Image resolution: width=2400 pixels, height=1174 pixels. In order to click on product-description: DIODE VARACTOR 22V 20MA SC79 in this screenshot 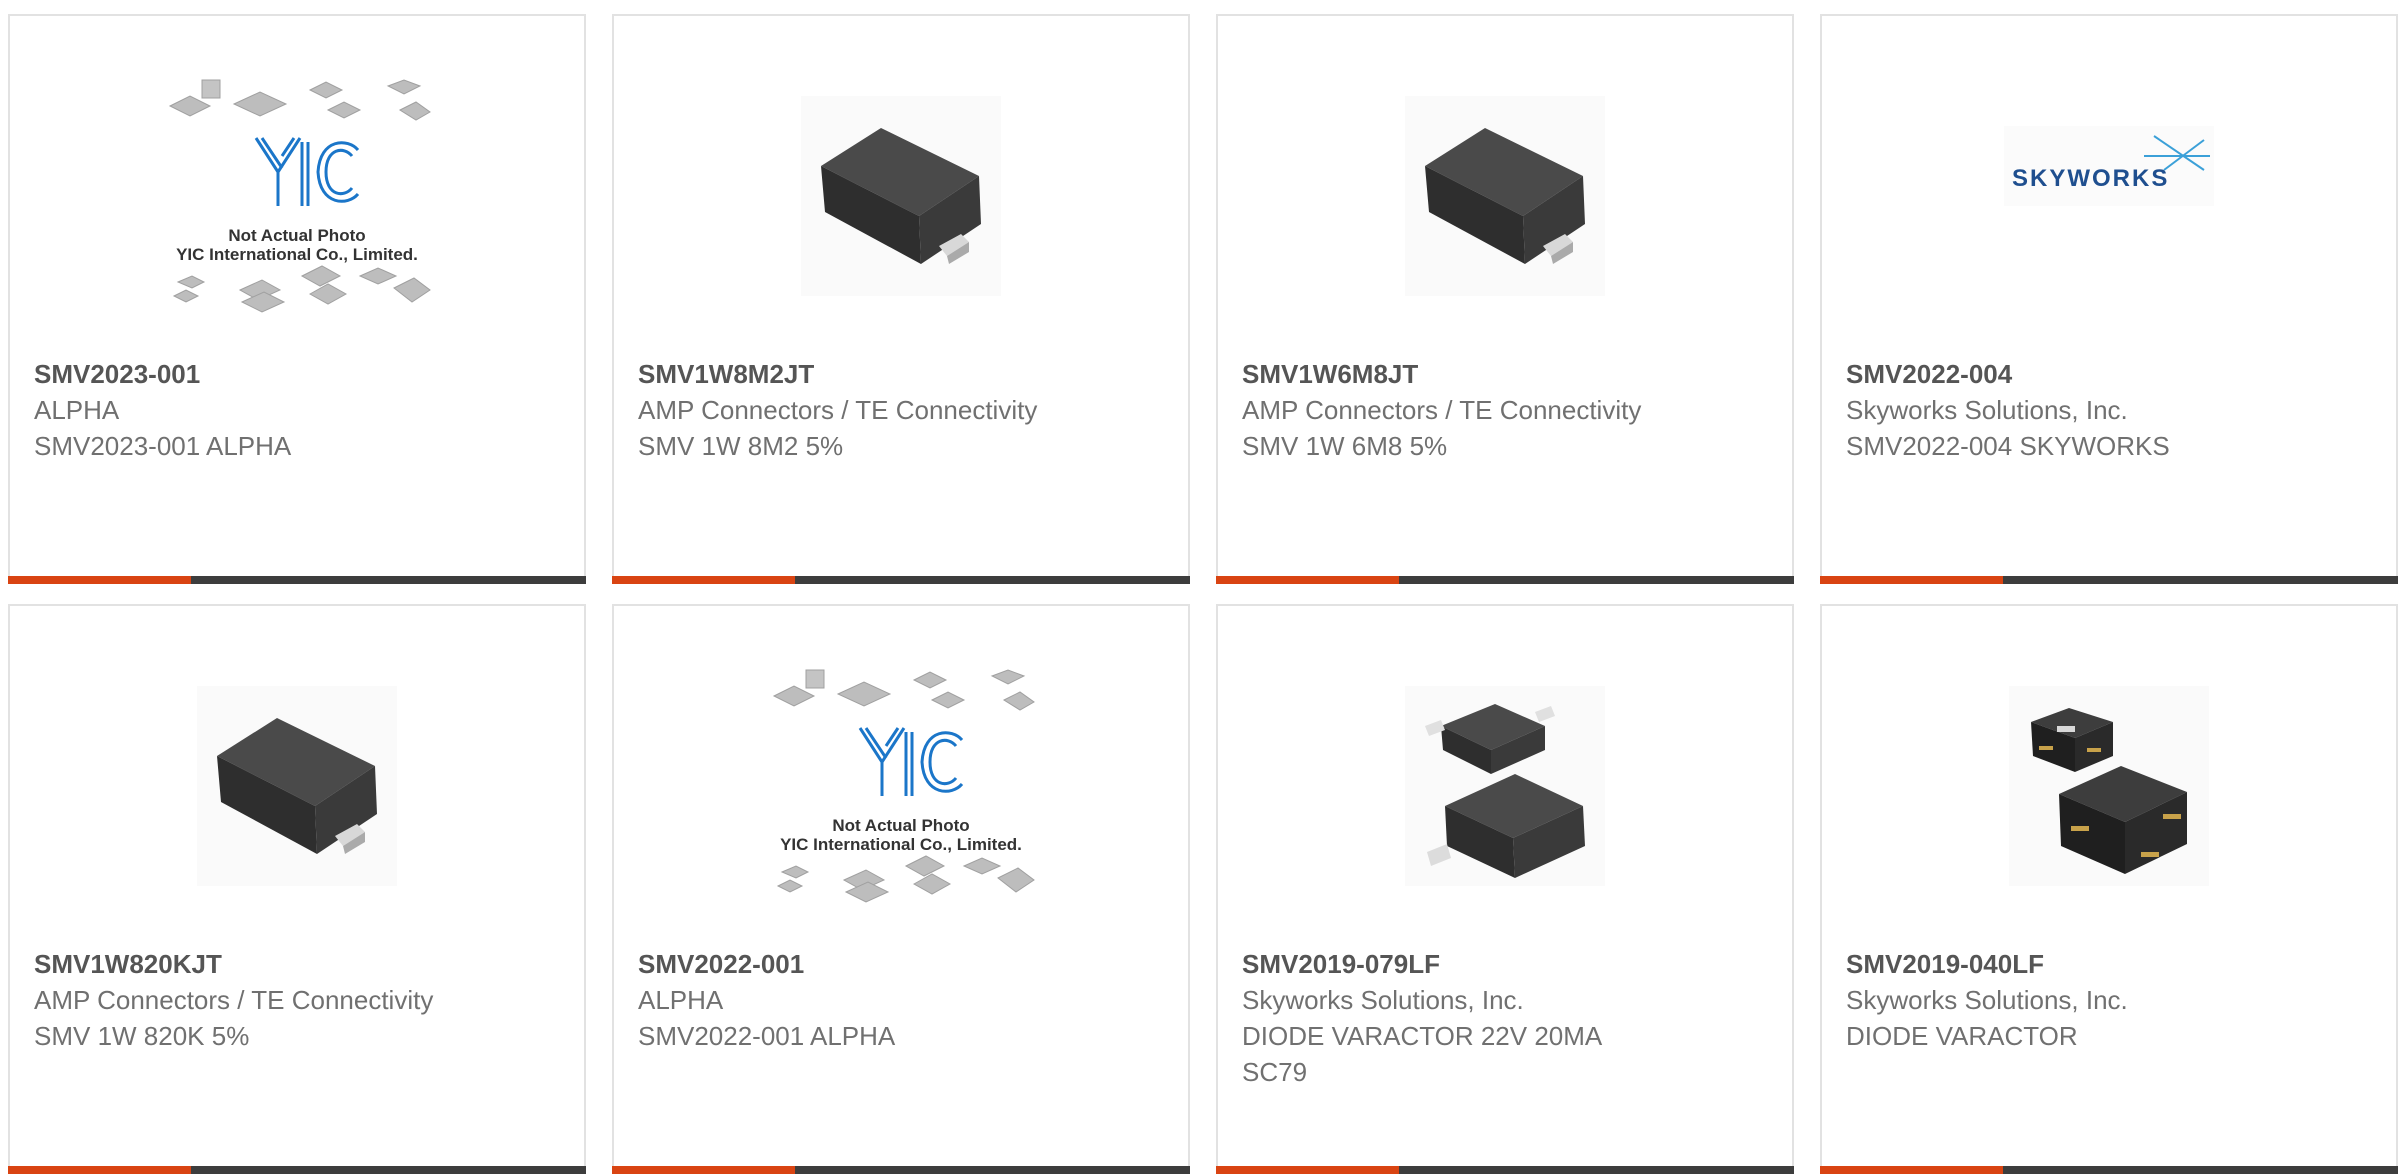, I will do `click(1421, 1054)`.